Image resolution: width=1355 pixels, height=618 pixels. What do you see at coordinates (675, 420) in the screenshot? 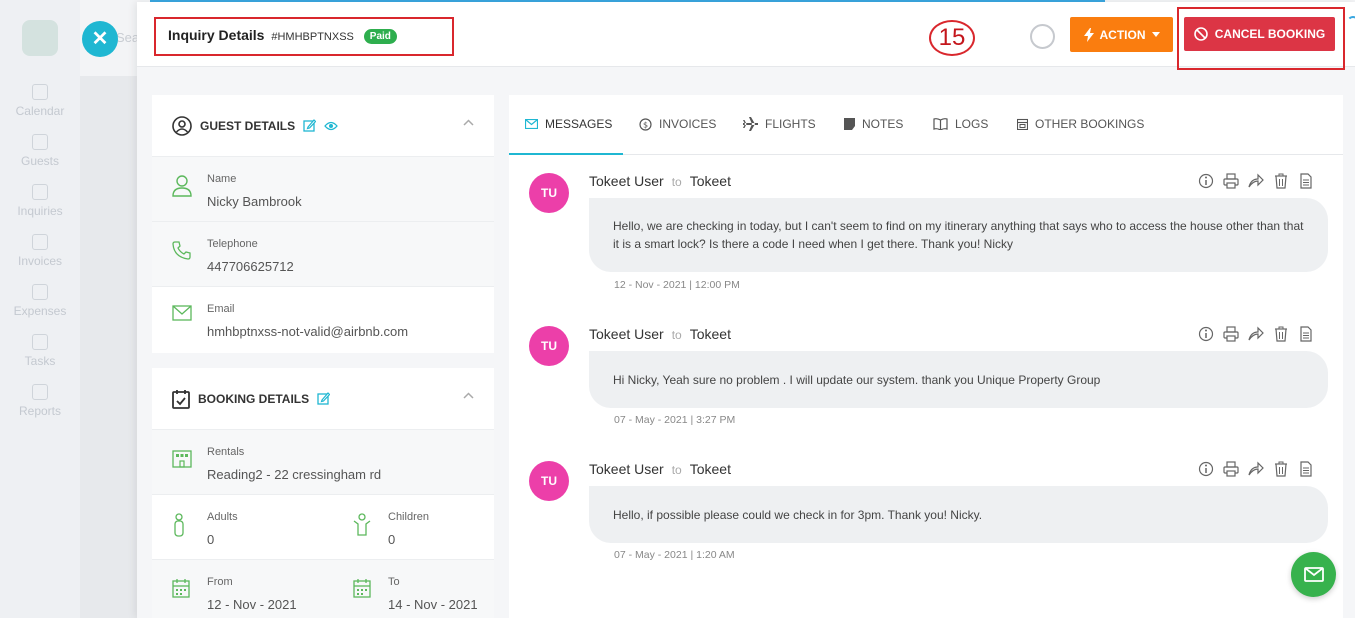
I see `message-time: 07 - May - 2021 | 3:27 PM` at bounding box center [675, 420].